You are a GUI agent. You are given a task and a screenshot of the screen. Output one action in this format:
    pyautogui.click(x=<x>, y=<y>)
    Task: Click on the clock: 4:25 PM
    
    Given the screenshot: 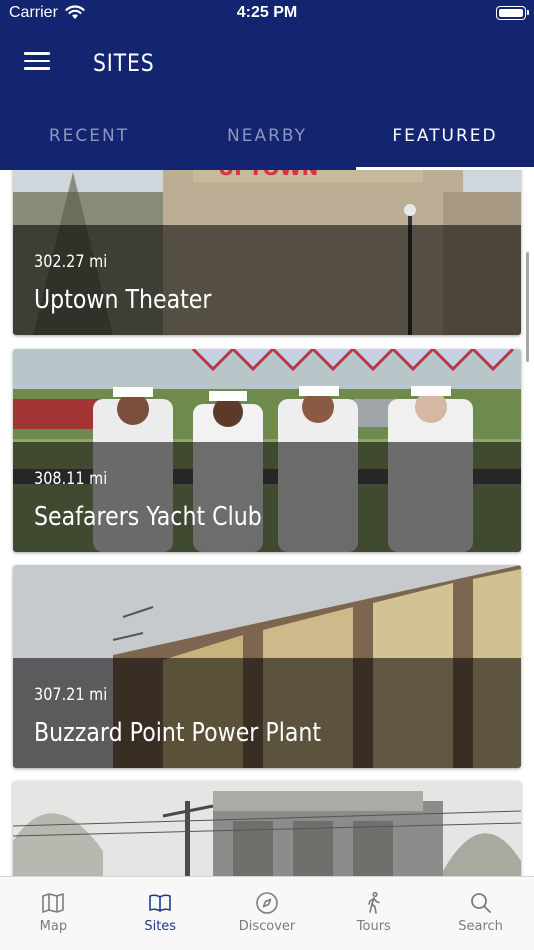 What is the action you would take?
    pyautogui.click(x=267, y=12)
    